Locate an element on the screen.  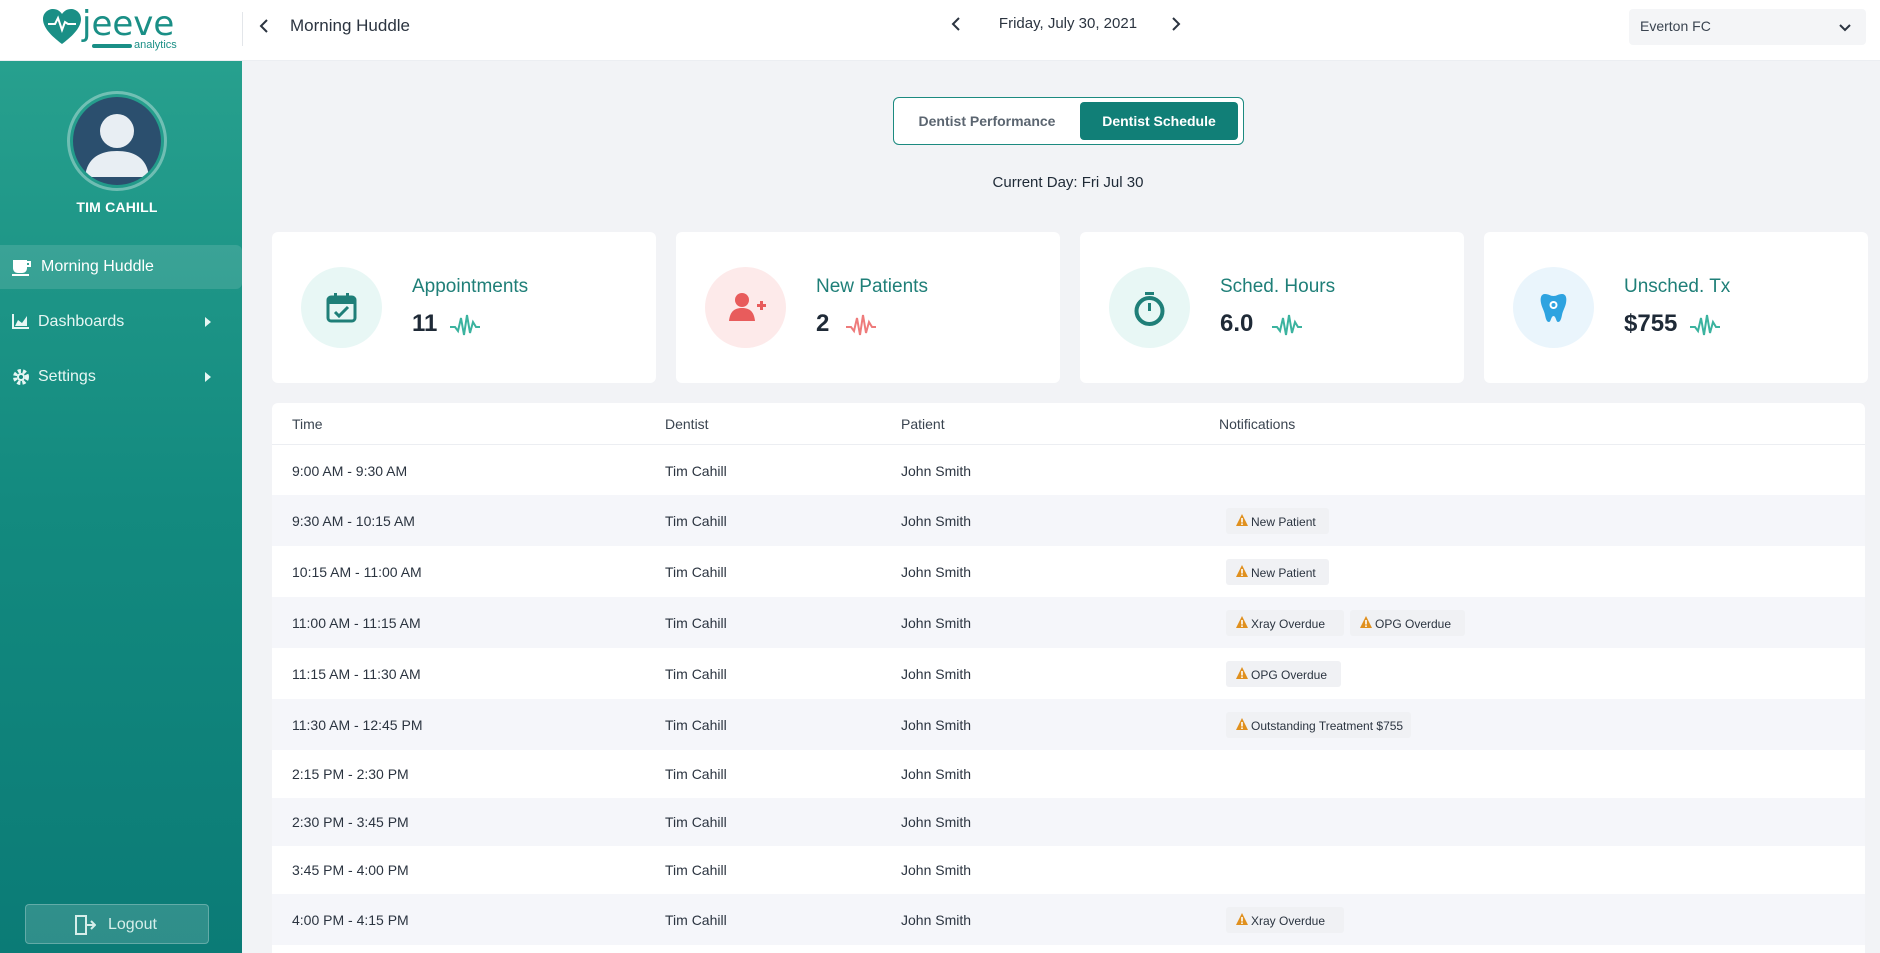
view-toggle: Dentist Performance Dentist Schedule is located at coordinates (1068, 121).